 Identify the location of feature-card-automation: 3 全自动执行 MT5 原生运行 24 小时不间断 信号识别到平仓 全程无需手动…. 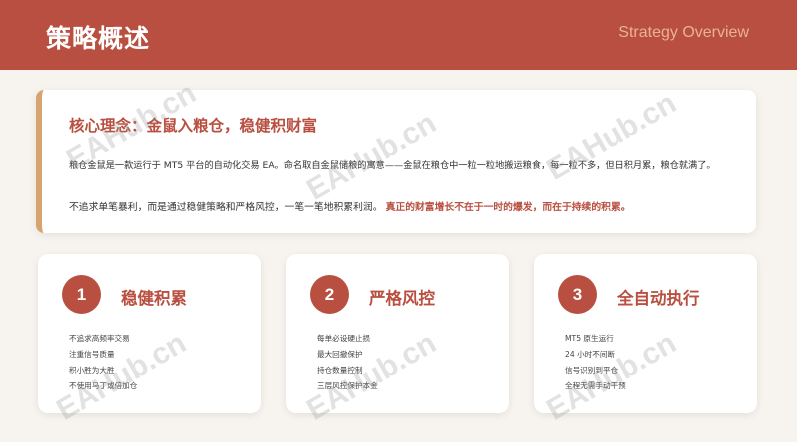
(645, 333).